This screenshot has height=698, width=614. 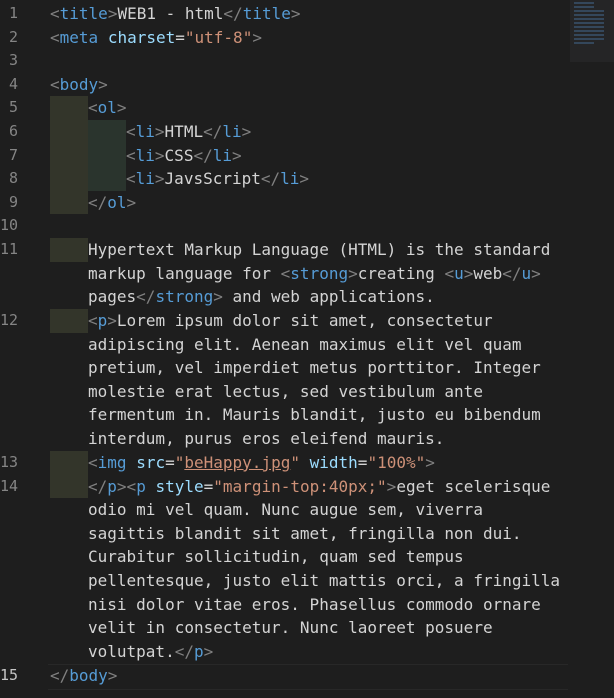 I want to click on code-line-9: </ol>, so click(x=309, y=202).